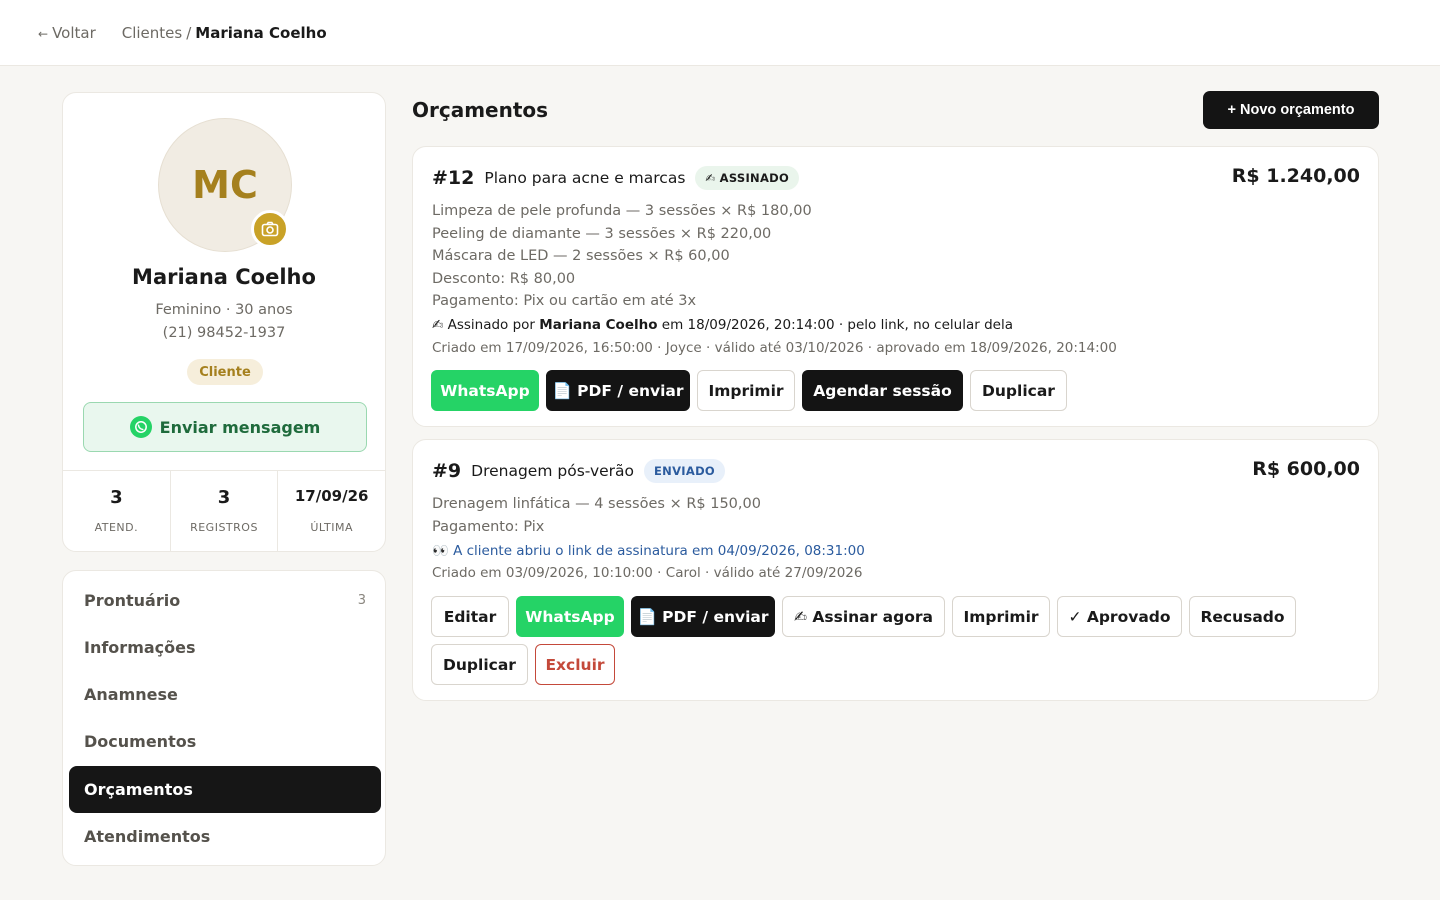 The width and height of the screenshot is (1440, 900). What do you see at coordinates (1291, 110) in the screenshot?
I see `new-quote-button: + Novo orçamento` at bounding box center [1291, 110].